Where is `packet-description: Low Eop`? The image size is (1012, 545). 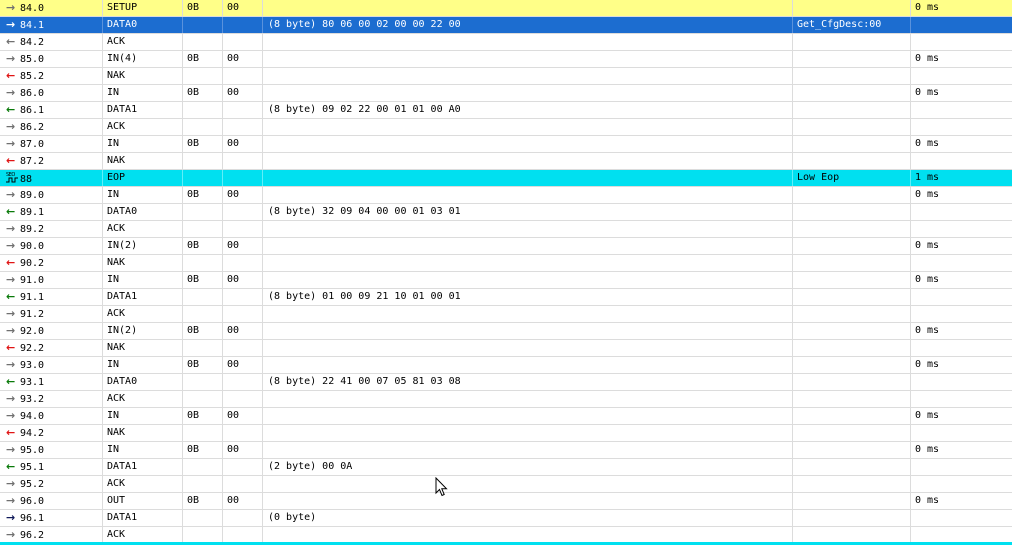
packet-description: Low Eop is located at coordinates (852, 178).